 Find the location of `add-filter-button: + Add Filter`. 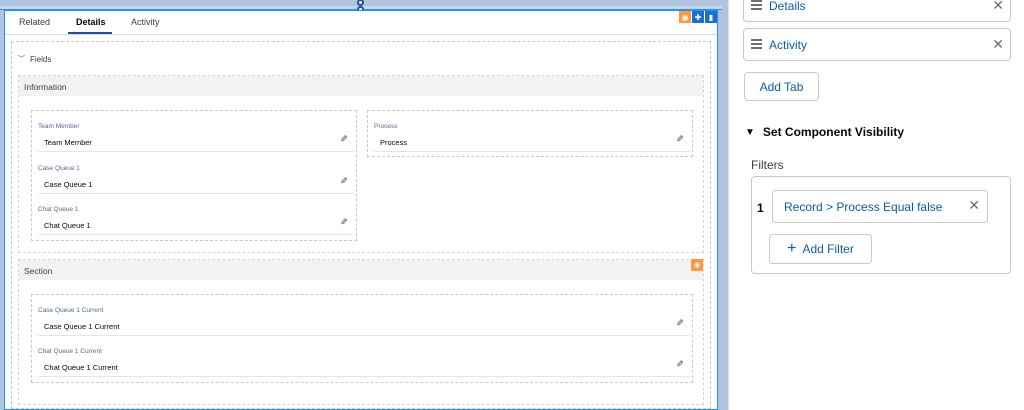

add-filter-button: + Add Filter is located at coordinates (820, 249).